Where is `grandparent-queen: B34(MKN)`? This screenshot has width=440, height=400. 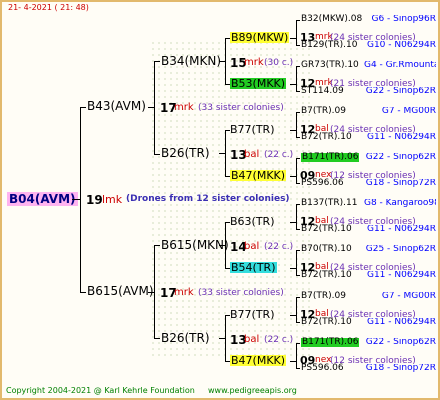
grandparent-queen: B34(MKN) is located at coordinates (191, 61).